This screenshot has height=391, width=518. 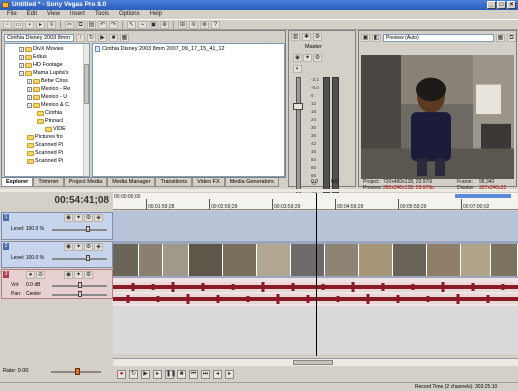 What do you see at coordinates (33, 57) in the screenshot?
I see `tree-item: + Edius` at bounding box center [33, 57].